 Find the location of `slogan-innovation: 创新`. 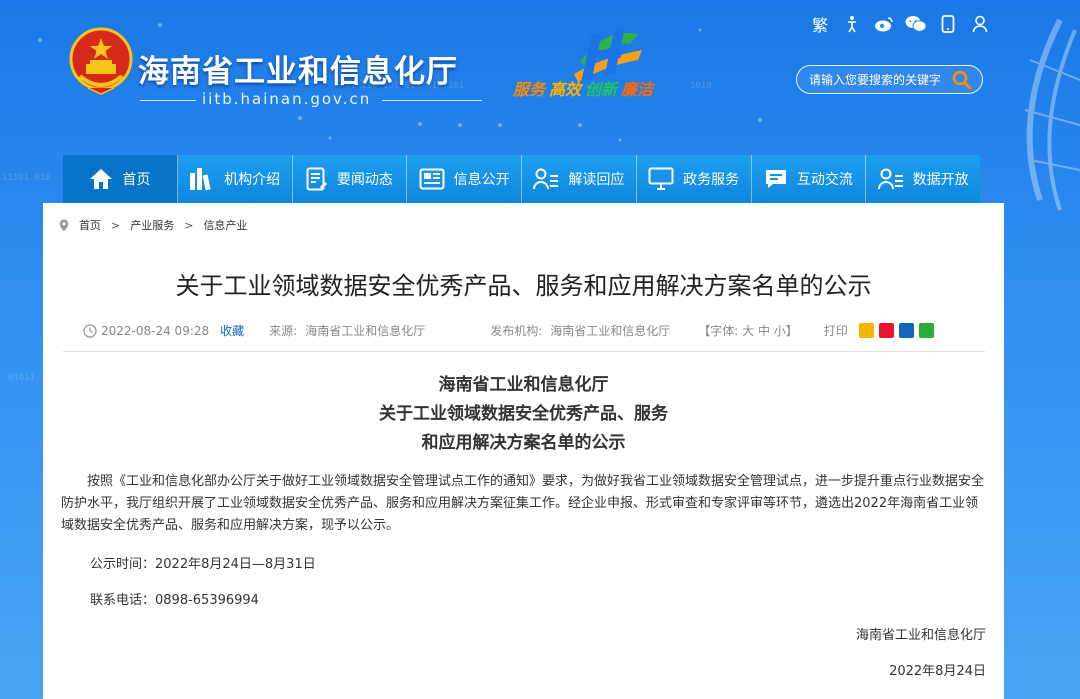

slogan-innovation: 创新 is located at coordinates (601, 89).